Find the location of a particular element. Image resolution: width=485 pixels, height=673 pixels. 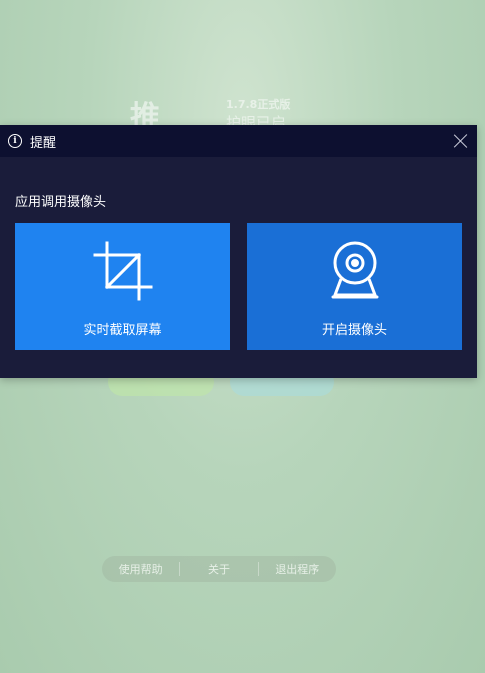

background-version: 1.7.8正式版 is located at coordinates (258, 104).